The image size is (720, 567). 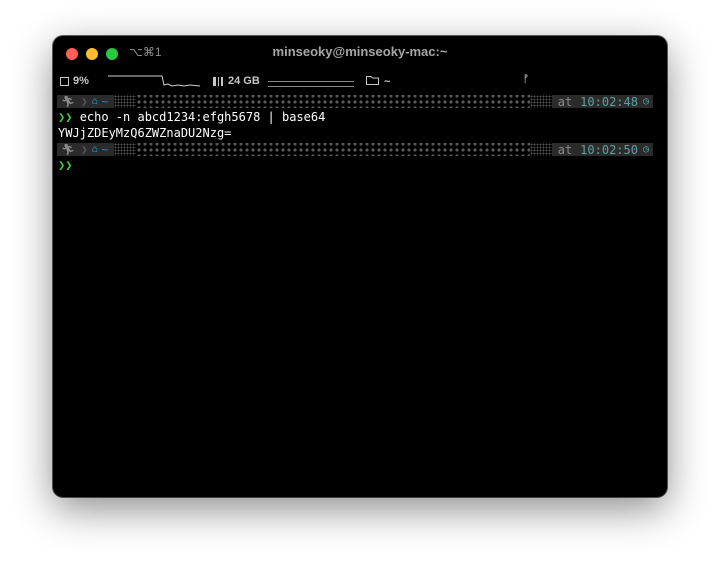 I want to click on command-line: ❯❯ echo -n abcd1234:efgh5678 | base64, so click(x=191, y=117).